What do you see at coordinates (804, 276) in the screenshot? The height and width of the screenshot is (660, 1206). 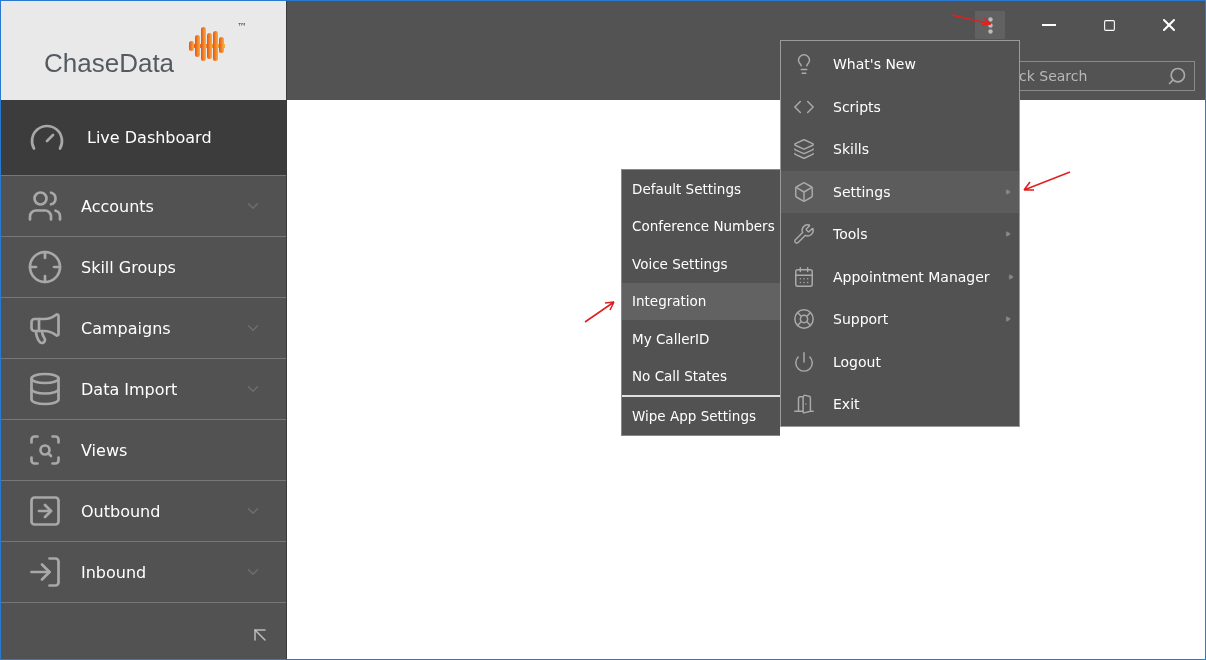 I see `calendar-icon` at bounding box center [804, 276].